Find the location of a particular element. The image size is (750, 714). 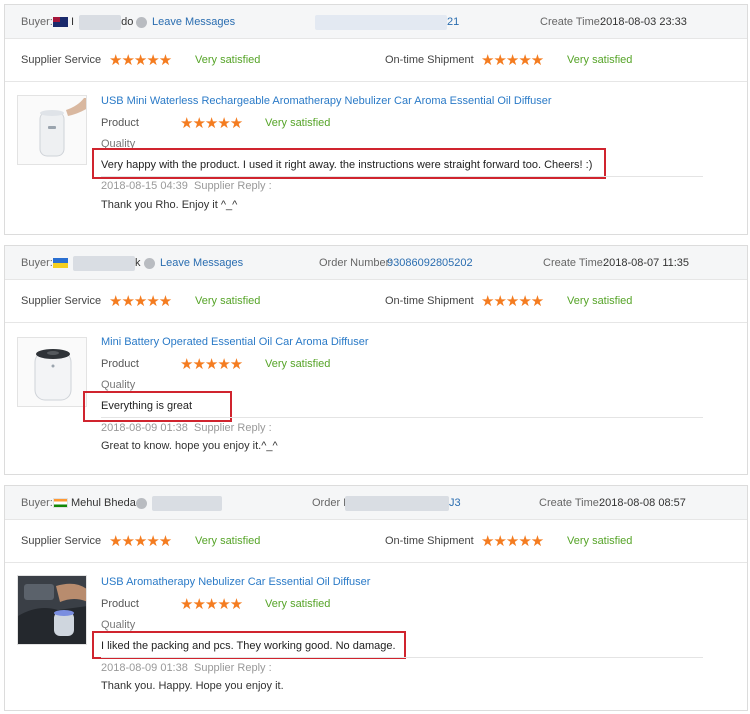

order-number-redacted: J3 is located at coordinates (403, 503).